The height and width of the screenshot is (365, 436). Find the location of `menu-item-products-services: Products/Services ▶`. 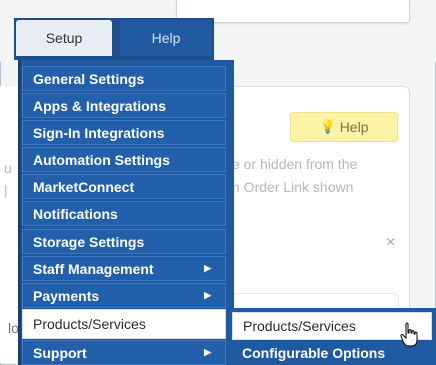

menu-item-products-services: Products/Services ▶ is located at coordinates (124, 324).